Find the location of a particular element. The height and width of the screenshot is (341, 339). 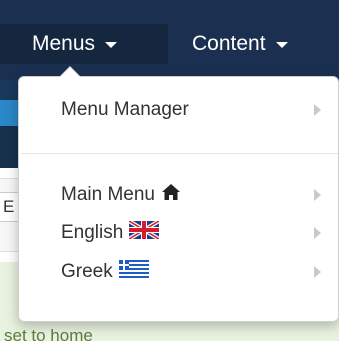

uk-flag-icon is located at coordinates (144, 232).